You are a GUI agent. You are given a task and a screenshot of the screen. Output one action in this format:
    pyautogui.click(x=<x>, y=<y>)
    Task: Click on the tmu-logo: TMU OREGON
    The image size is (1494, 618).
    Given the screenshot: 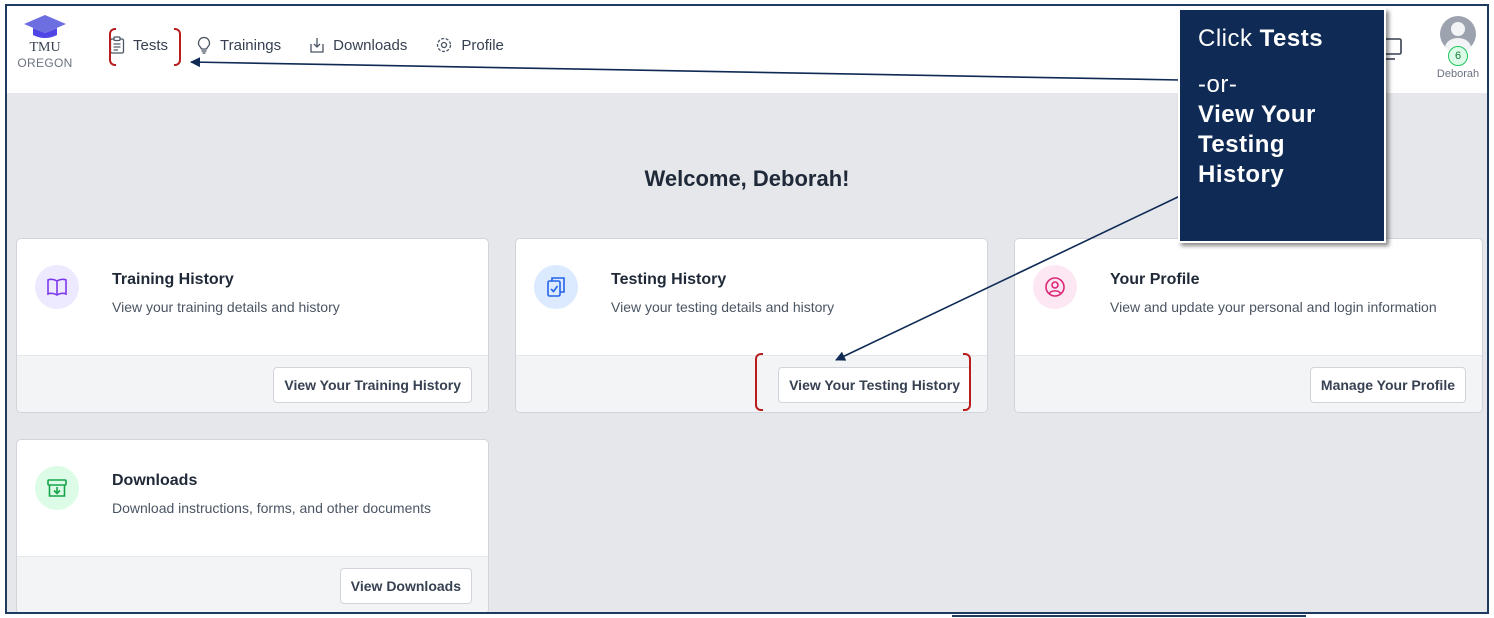 What is the action you would take?
    pyautogui.click(x=45, y=42)
    